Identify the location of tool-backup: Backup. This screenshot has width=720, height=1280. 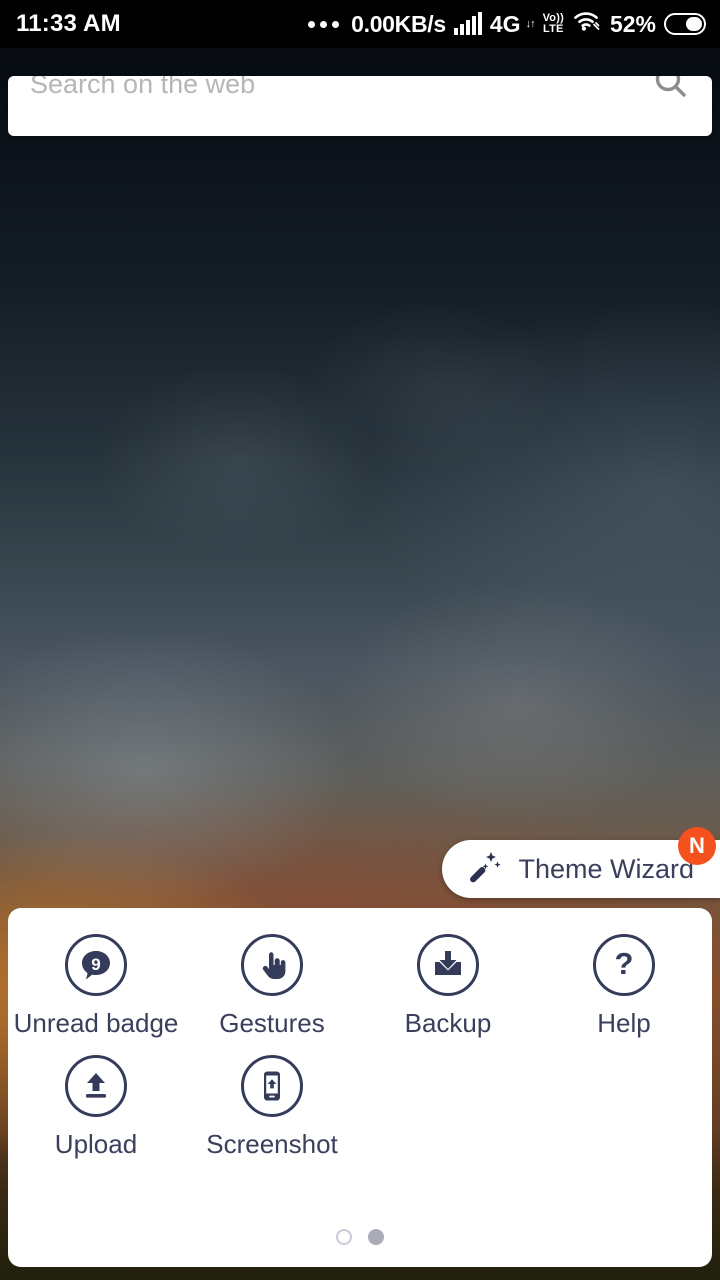
(448, 986).